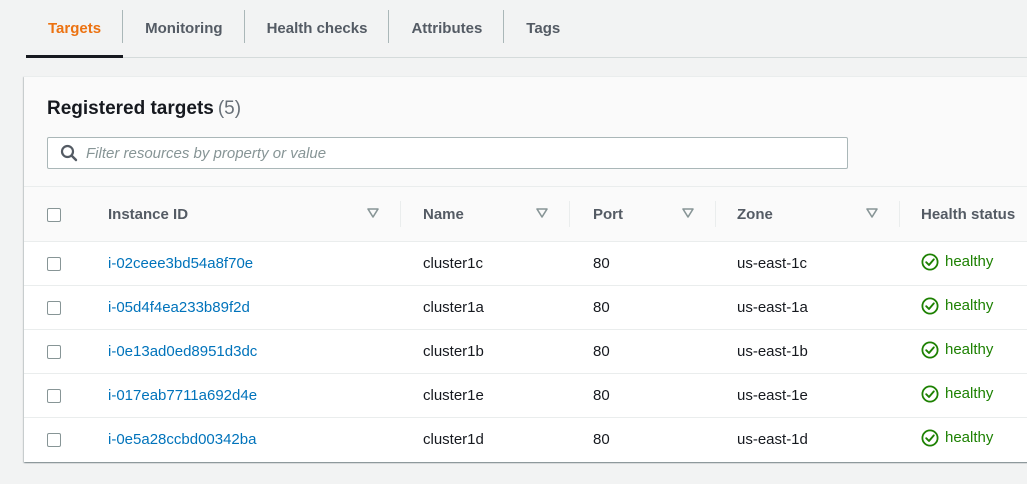  I want to click on column-label: Name, so click(443, 214).